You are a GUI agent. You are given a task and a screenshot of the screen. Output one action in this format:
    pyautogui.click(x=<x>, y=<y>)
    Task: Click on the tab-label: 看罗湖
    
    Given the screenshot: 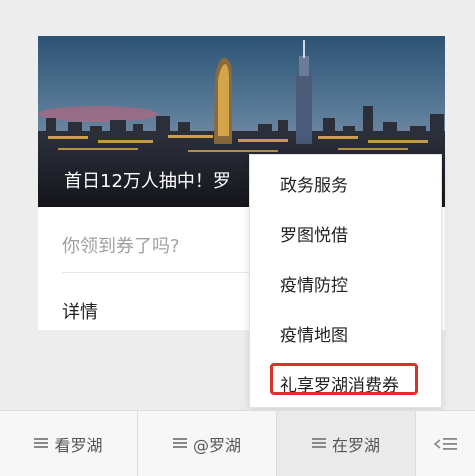 What is the action you would take?
    pyautogui.click(x=78, y=445)
    